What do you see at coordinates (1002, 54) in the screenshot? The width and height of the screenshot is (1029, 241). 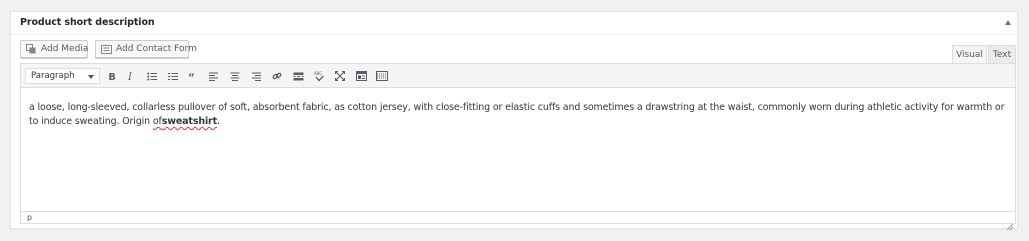 I see `tab-text: Text` at bounding box center [1002, 54].